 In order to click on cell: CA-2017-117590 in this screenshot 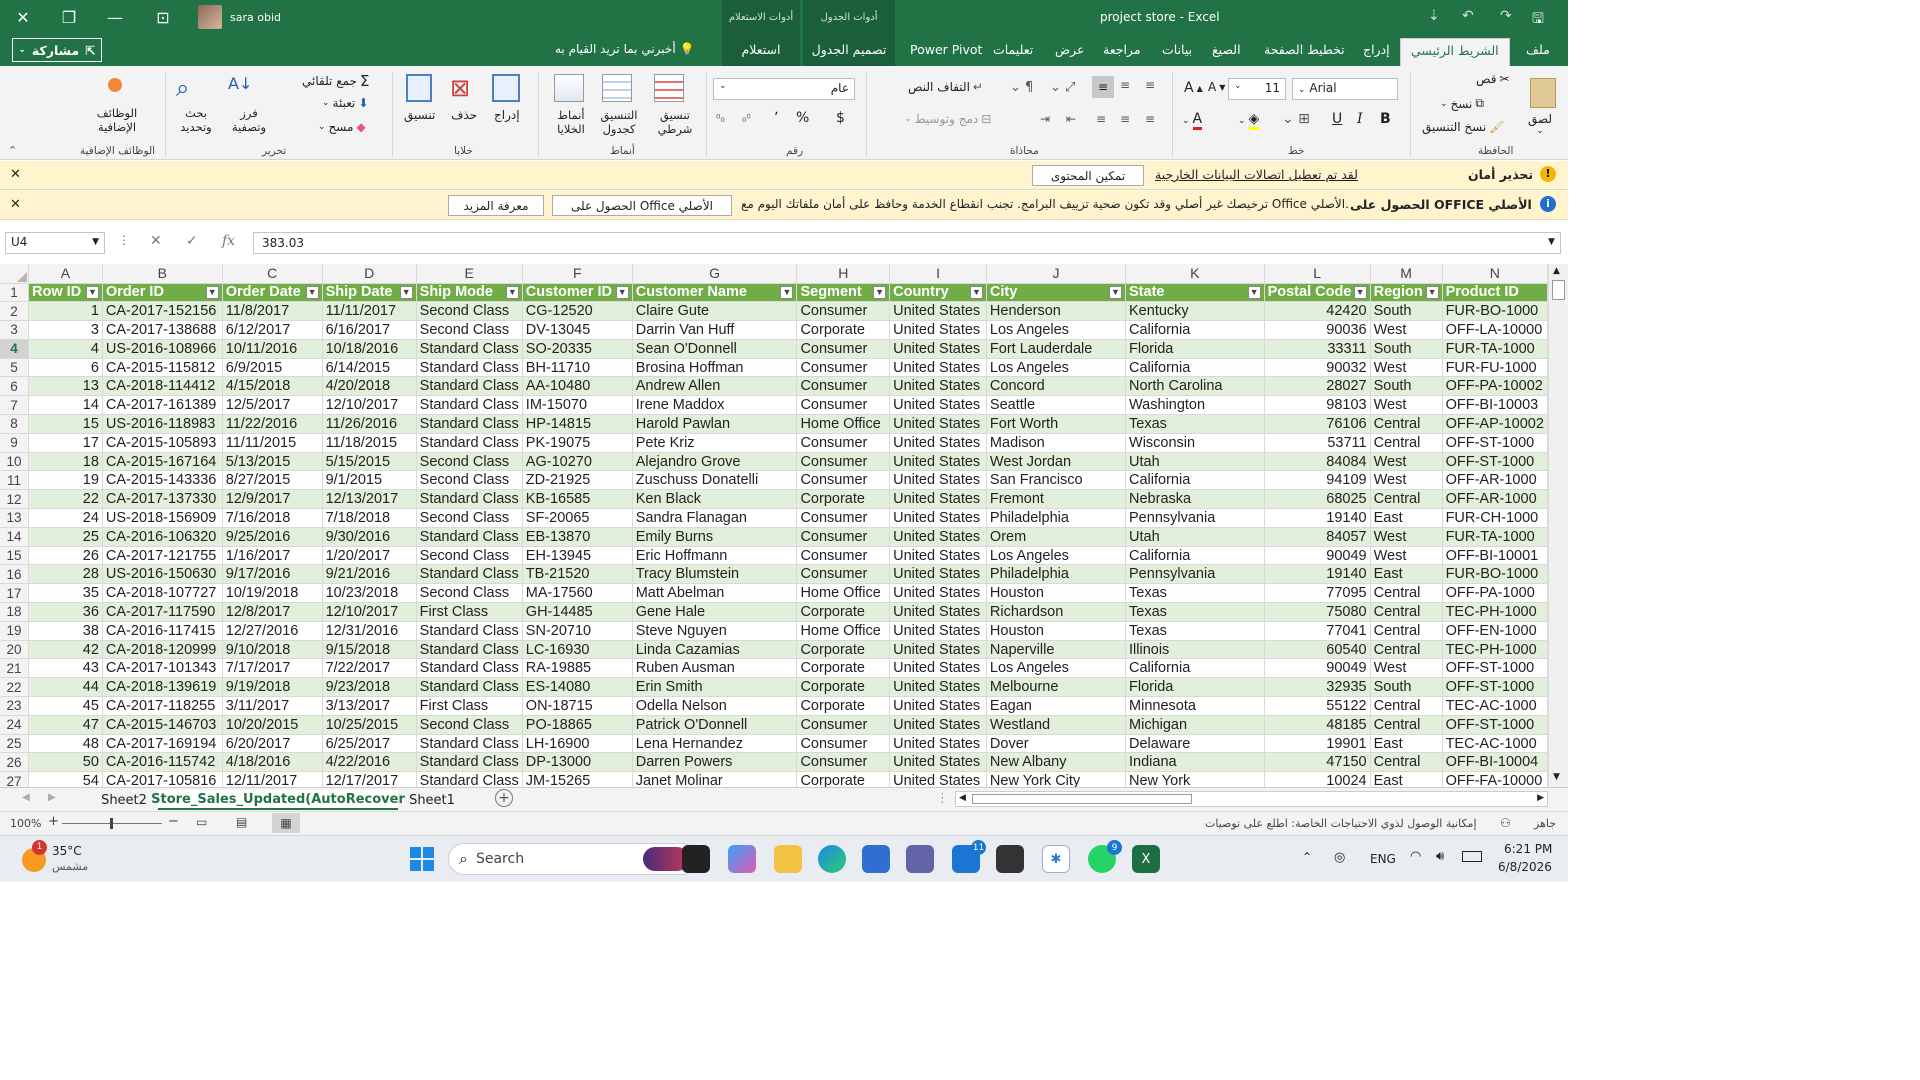, I will do `click(162, 612)`.